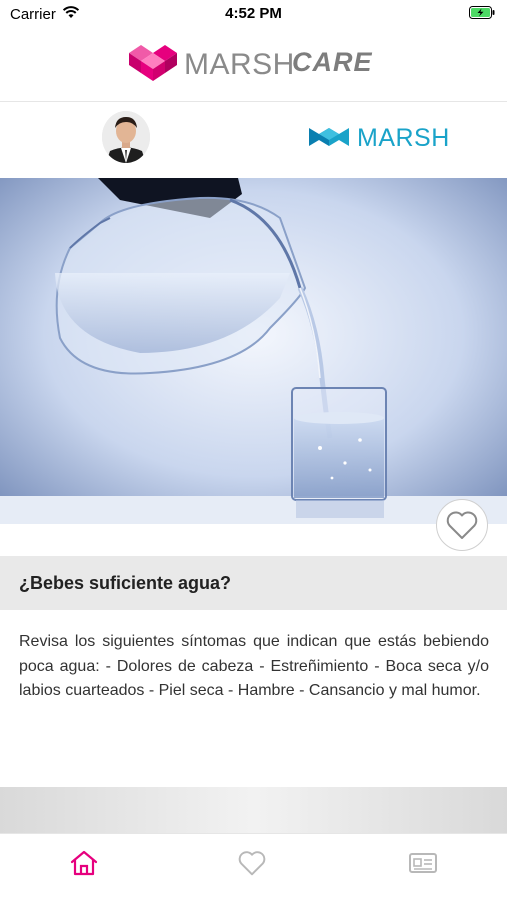 This screenshot has height=900, width=507. I want to click on profile-row: MARSH, so click(253, 140).